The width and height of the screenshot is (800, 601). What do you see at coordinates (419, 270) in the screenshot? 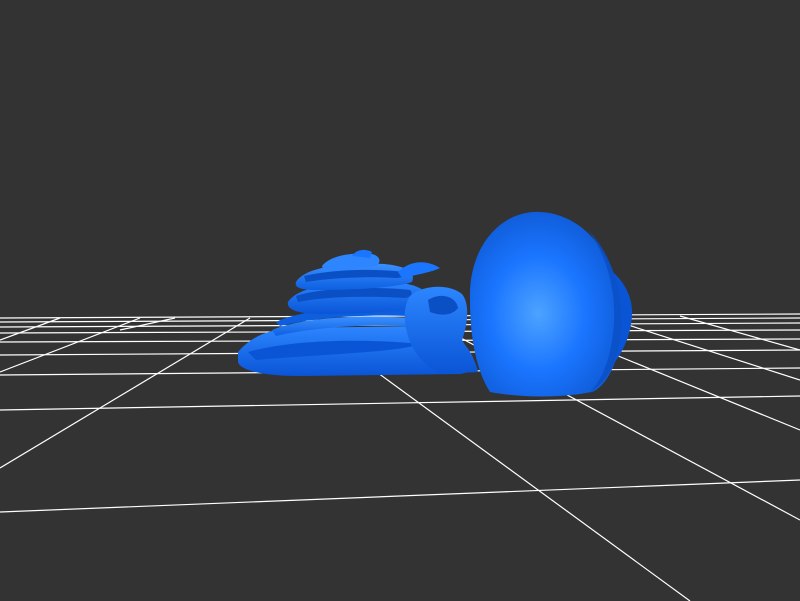
I see `model-crest` at bounding box center [419, 270].